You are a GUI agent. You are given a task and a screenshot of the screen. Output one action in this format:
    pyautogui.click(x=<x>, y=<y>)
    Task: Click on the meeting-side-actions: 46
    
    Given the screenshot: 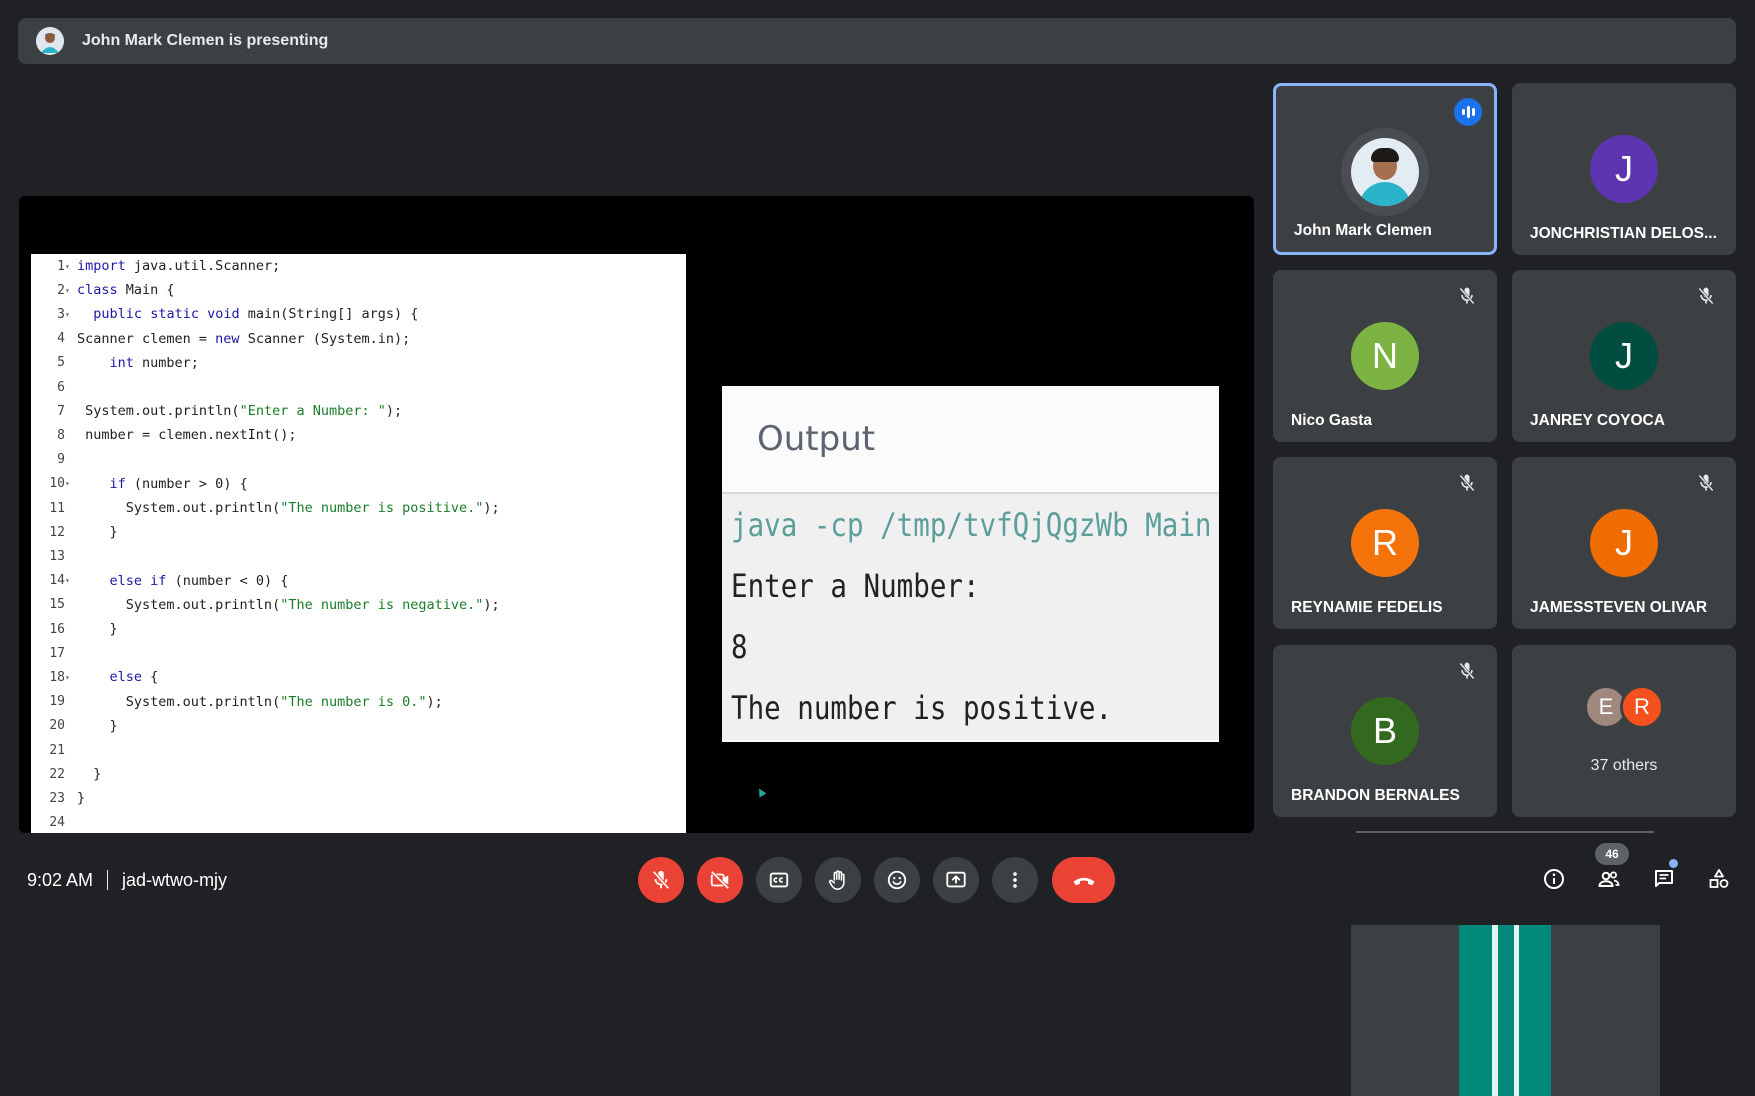 What is the action you would take?
    pyautogui.click(x=1641, y=872)
    